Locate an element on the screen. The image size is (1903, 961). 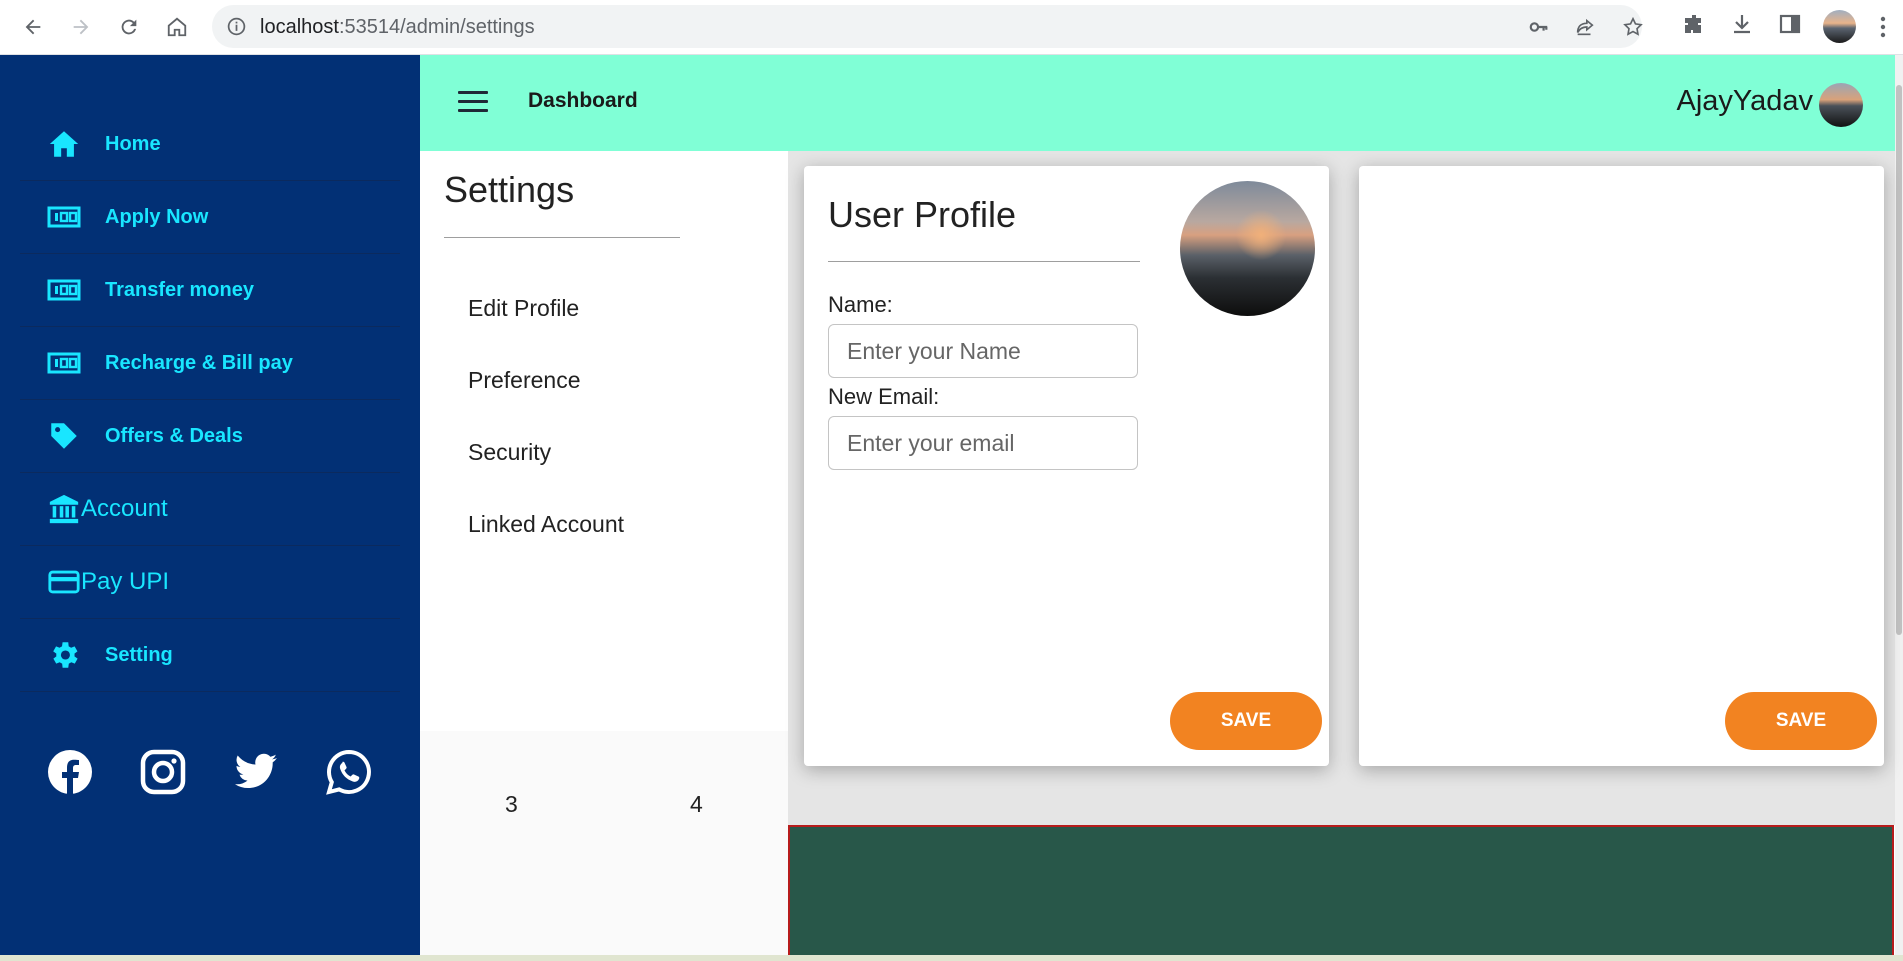
facebook-icon is located at coordinates (70, 772).